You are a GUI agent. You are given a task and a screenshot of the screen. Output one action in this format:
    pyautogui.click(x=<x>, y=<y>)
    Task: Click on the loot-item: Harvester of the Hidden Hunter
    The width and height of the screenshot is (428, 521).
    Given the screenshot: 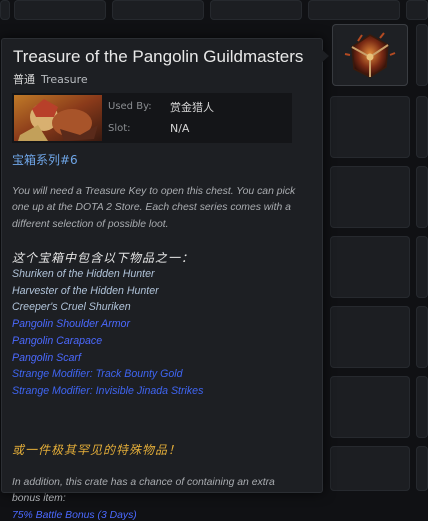 What is the action you would take?
    pyautogui.click(x=85, y=290)
    